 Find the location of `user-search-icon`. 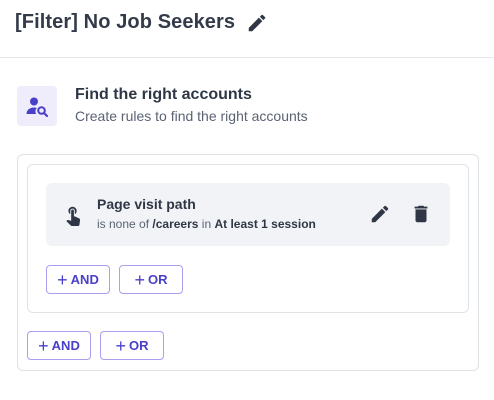

user-search-icon is located at coordinates (37, 106).